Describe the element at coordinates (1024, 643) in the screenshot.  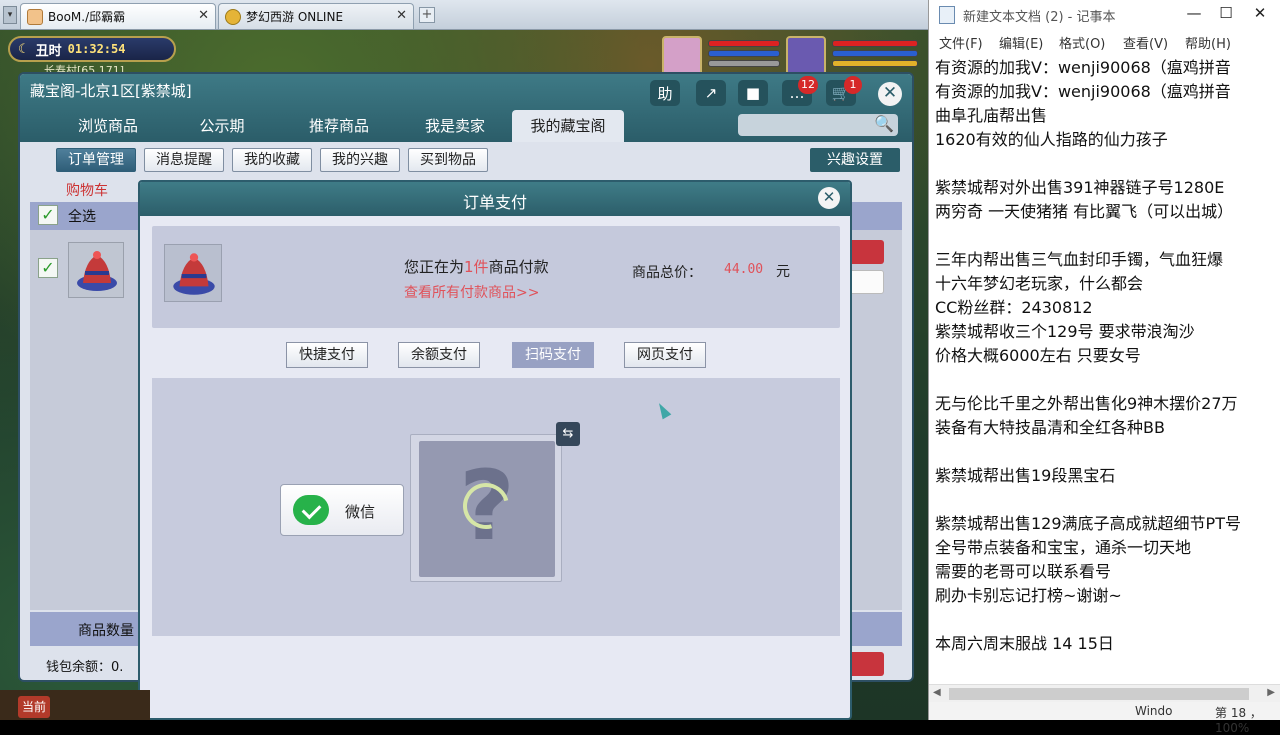
I see `text-line: 本周六周末服战 14 15日` at that location.